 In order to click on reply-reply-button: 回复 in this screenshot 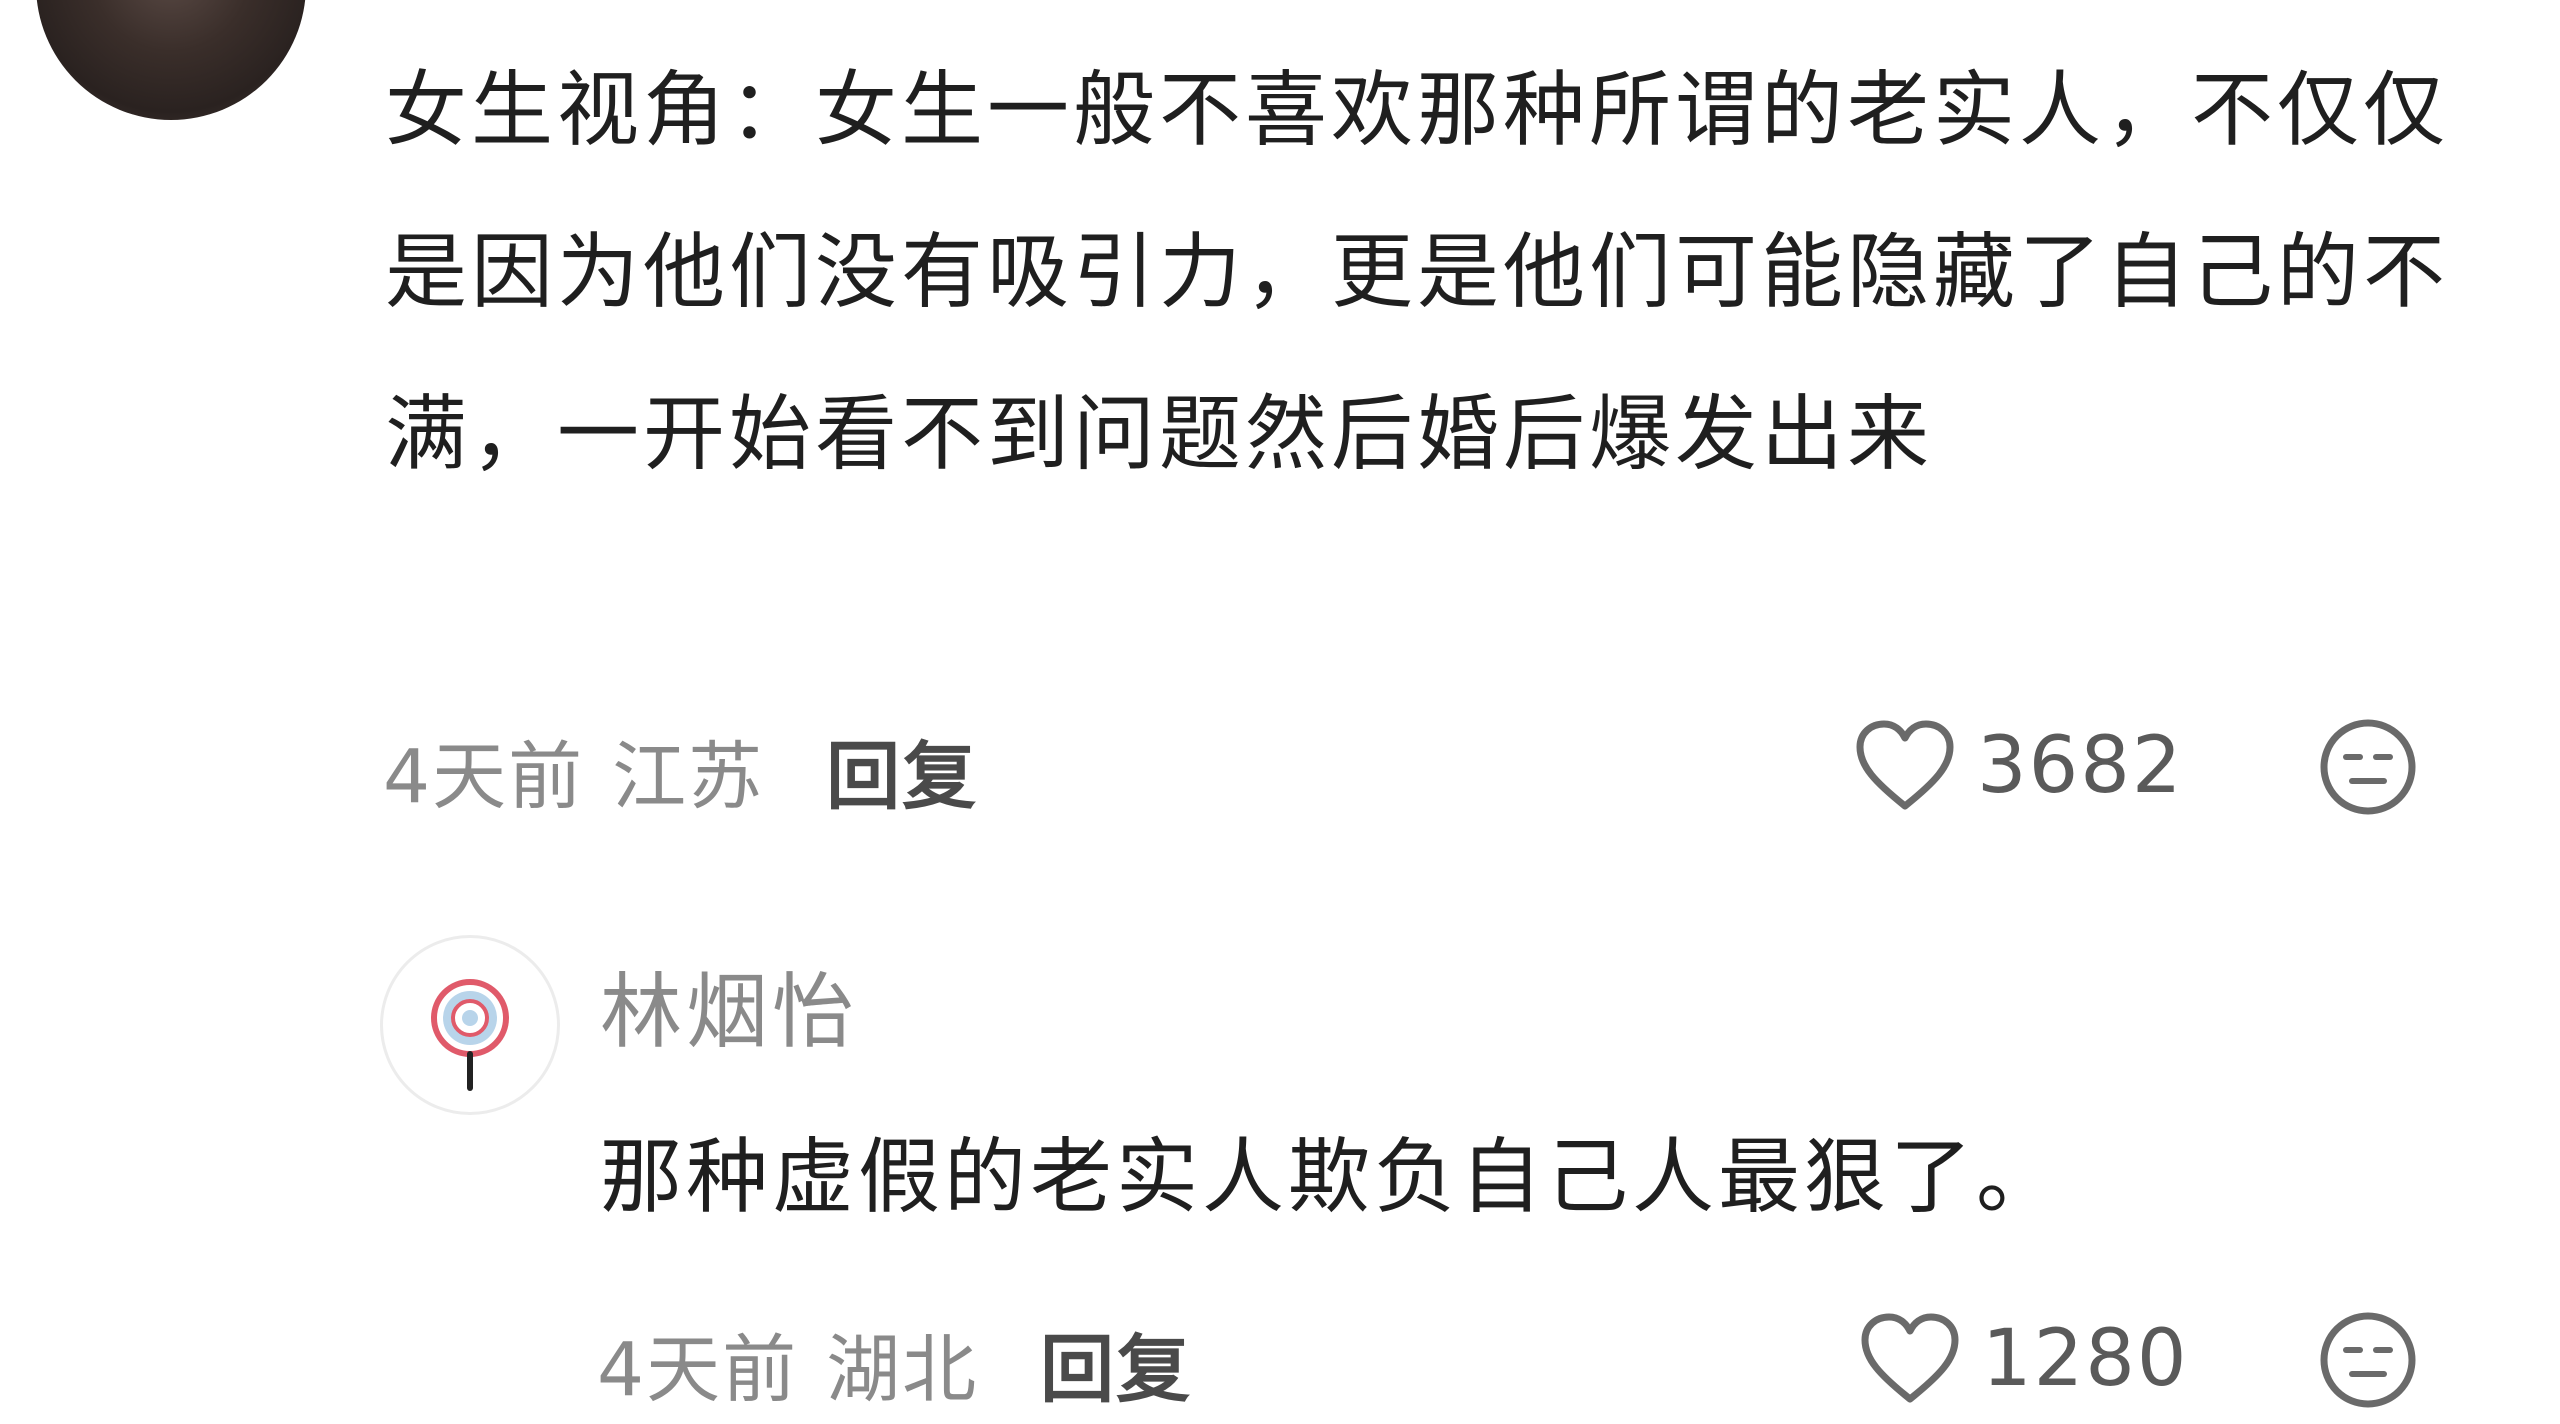, I will do `click(1116, 1363)`.